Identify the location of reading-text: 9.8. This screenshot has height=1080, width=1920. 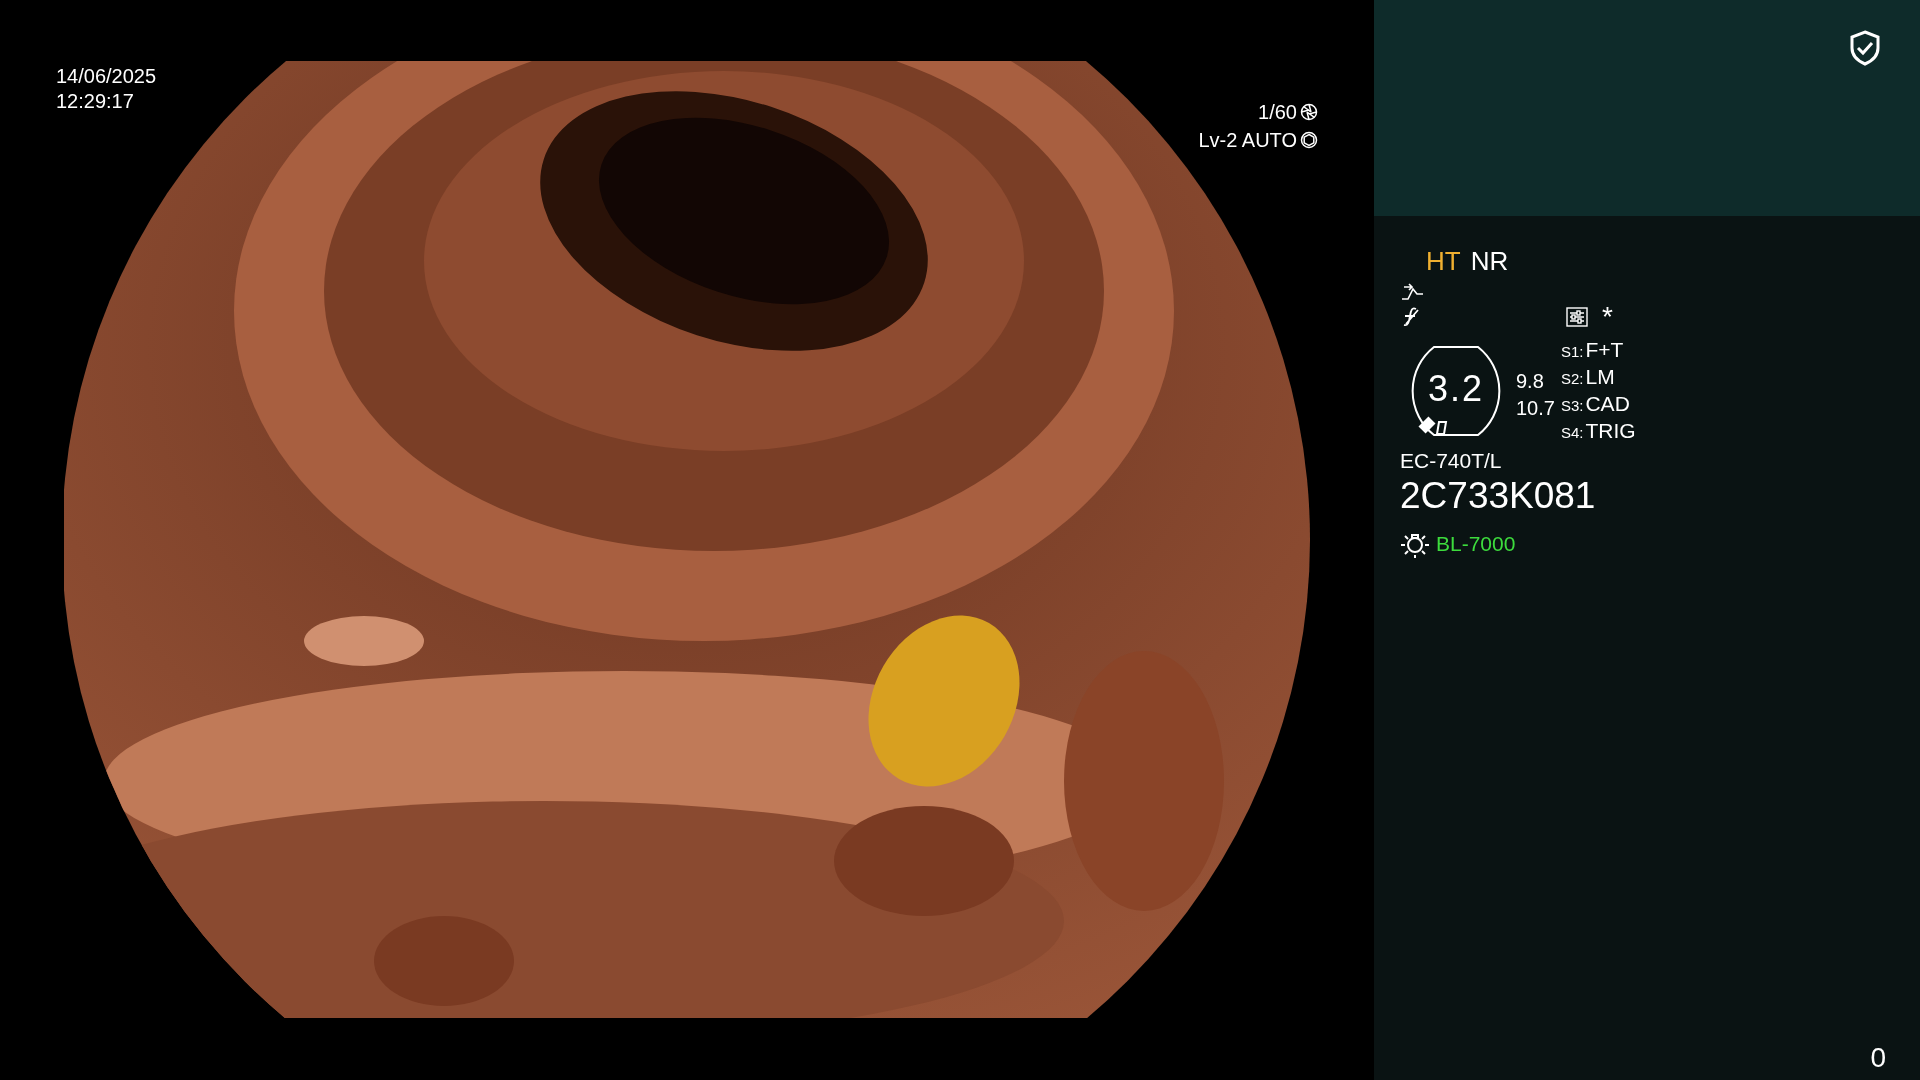
(1530, 381).